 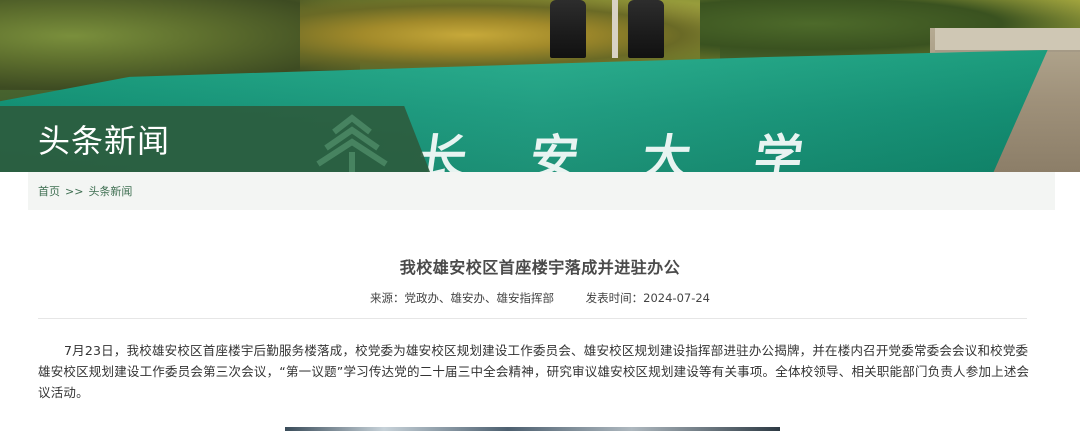 I want to click on article-date: 发表时间：2024-07-24, so click(x=647, y=298).